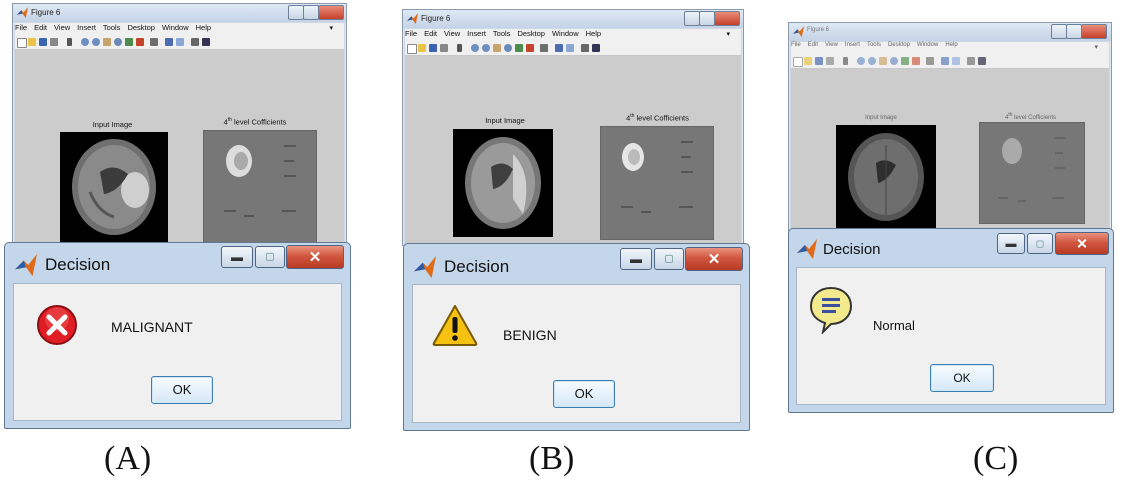 The height and width of the screenshot is (486, 1123). What do you see at coordinates (177, 335) in the screenshot?
I see `decision-dialog: Decision ▬ ▢ ✕ MALIGNANT OK` at bounding box center [177, 335].